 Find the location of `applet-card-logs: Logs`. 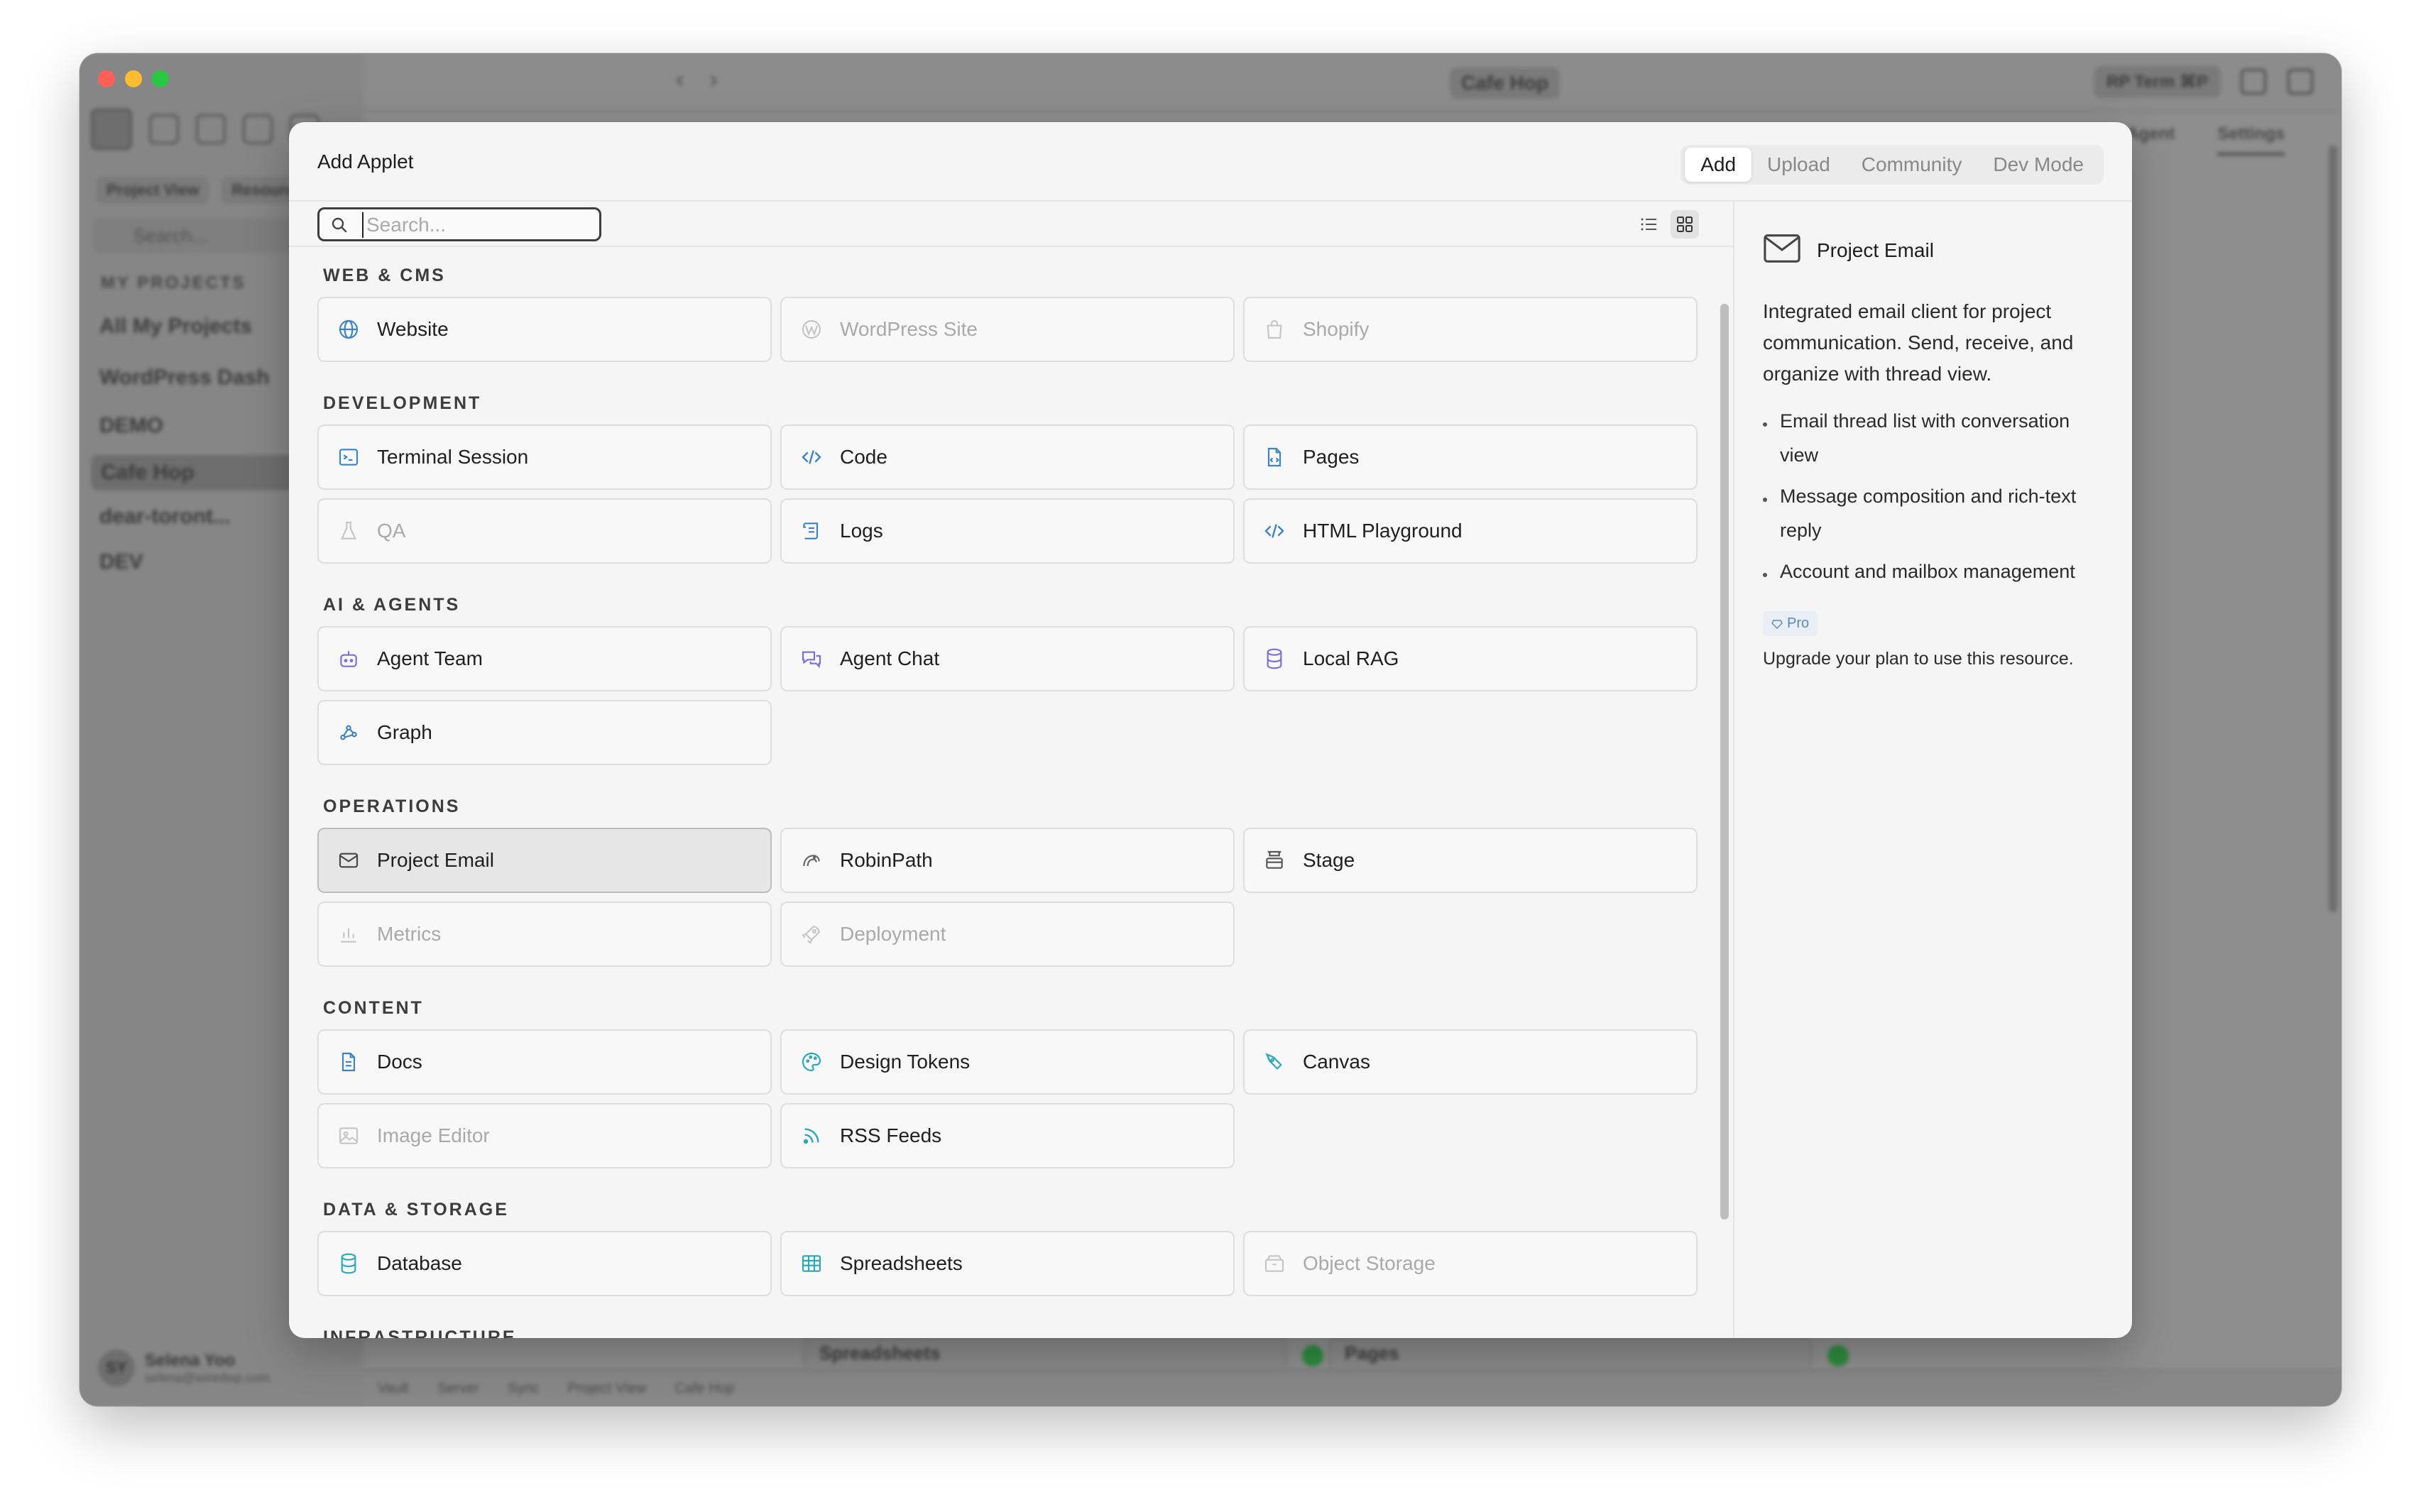

applet-card-logs: Logs is located at coordinates (1007, 531).